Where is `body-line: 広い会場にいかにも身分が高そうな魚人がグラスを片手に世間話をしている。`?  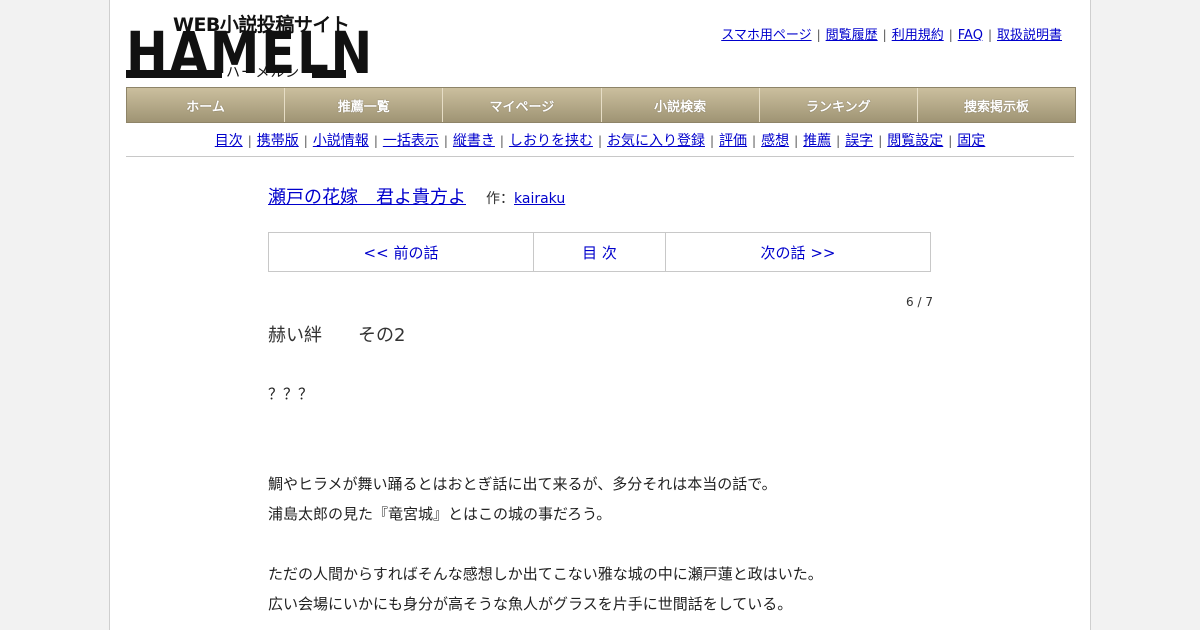 body-line: 広い会場にいかにも身分が高そうな魚人がグラスを片手に世間話をしている。 is located at coordinates (530, 604).